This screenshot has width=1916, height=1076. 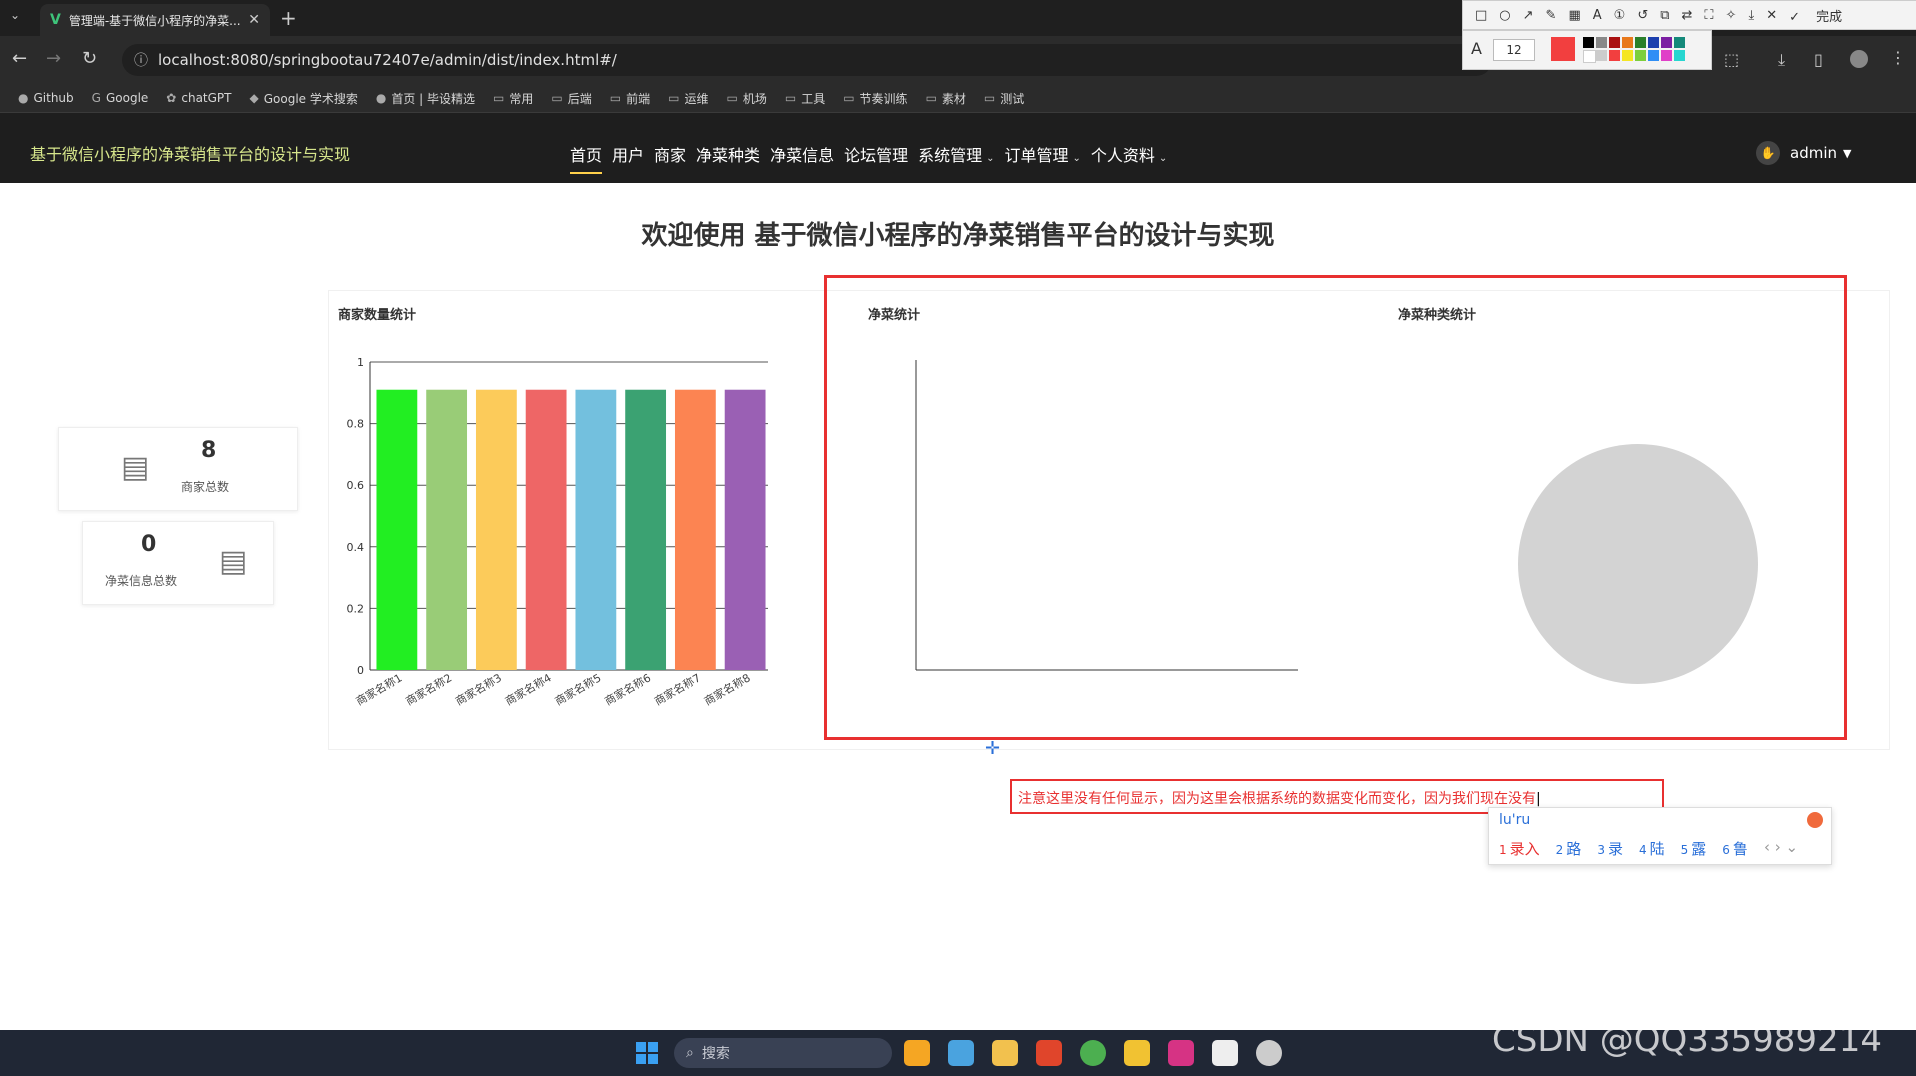 What do you see at coordinates (288, 18) in the screenshot?
I see `new-tab-icon: +` at bounding box center [288, 18].